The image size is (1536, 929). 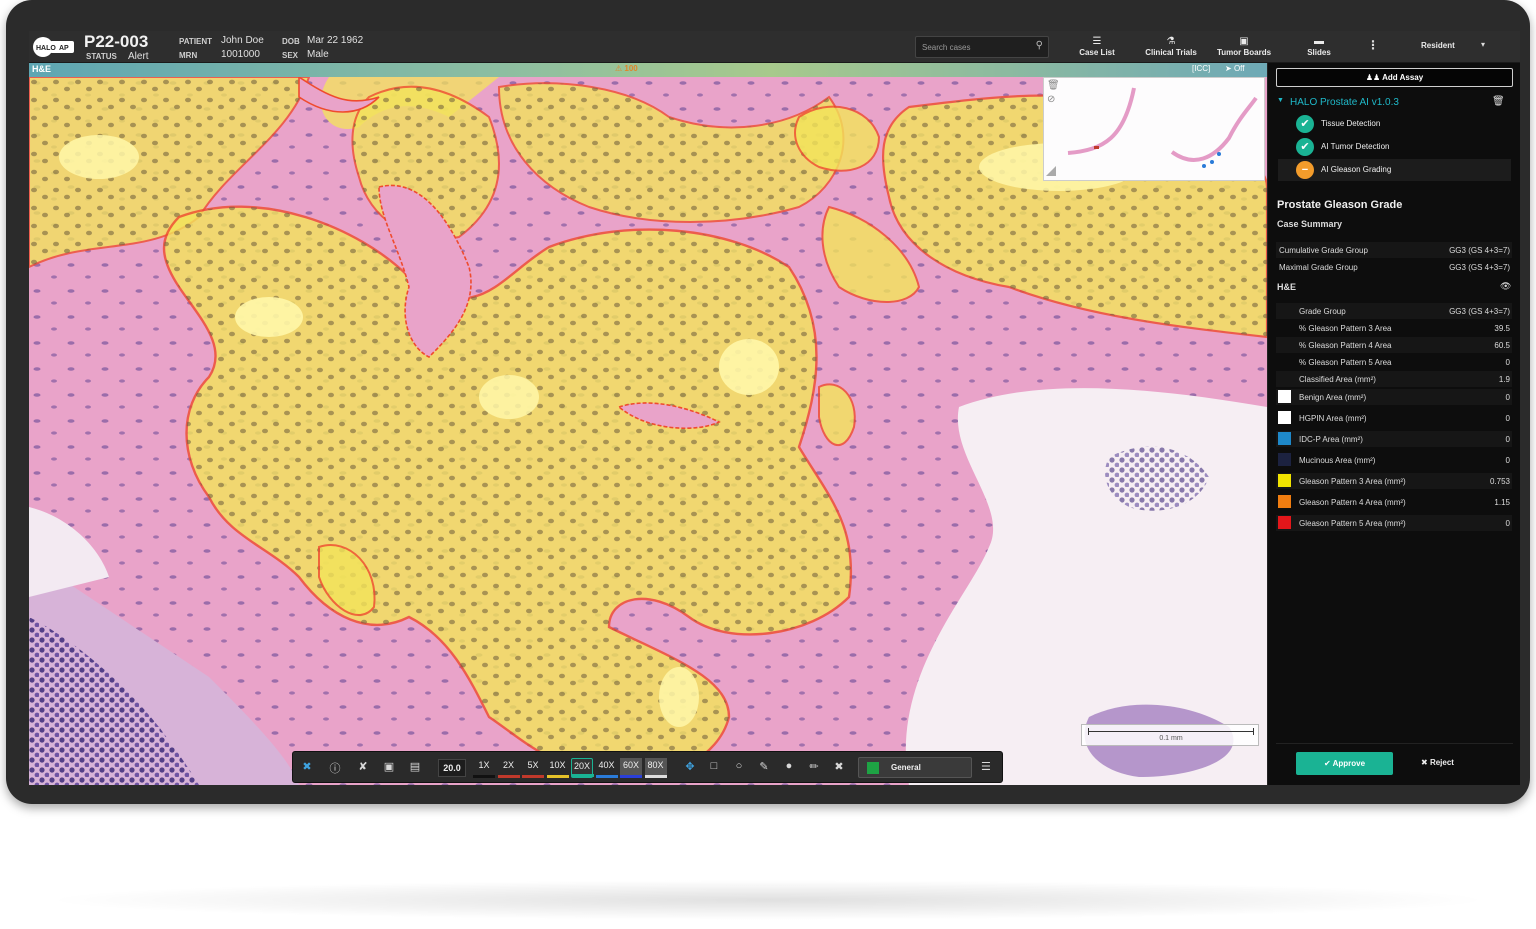 What do you see at coordinates (1394, 124) in the screenshot?
I see `assay-step: ✔ Tissue Detection` at bounding box center [1394, 124].